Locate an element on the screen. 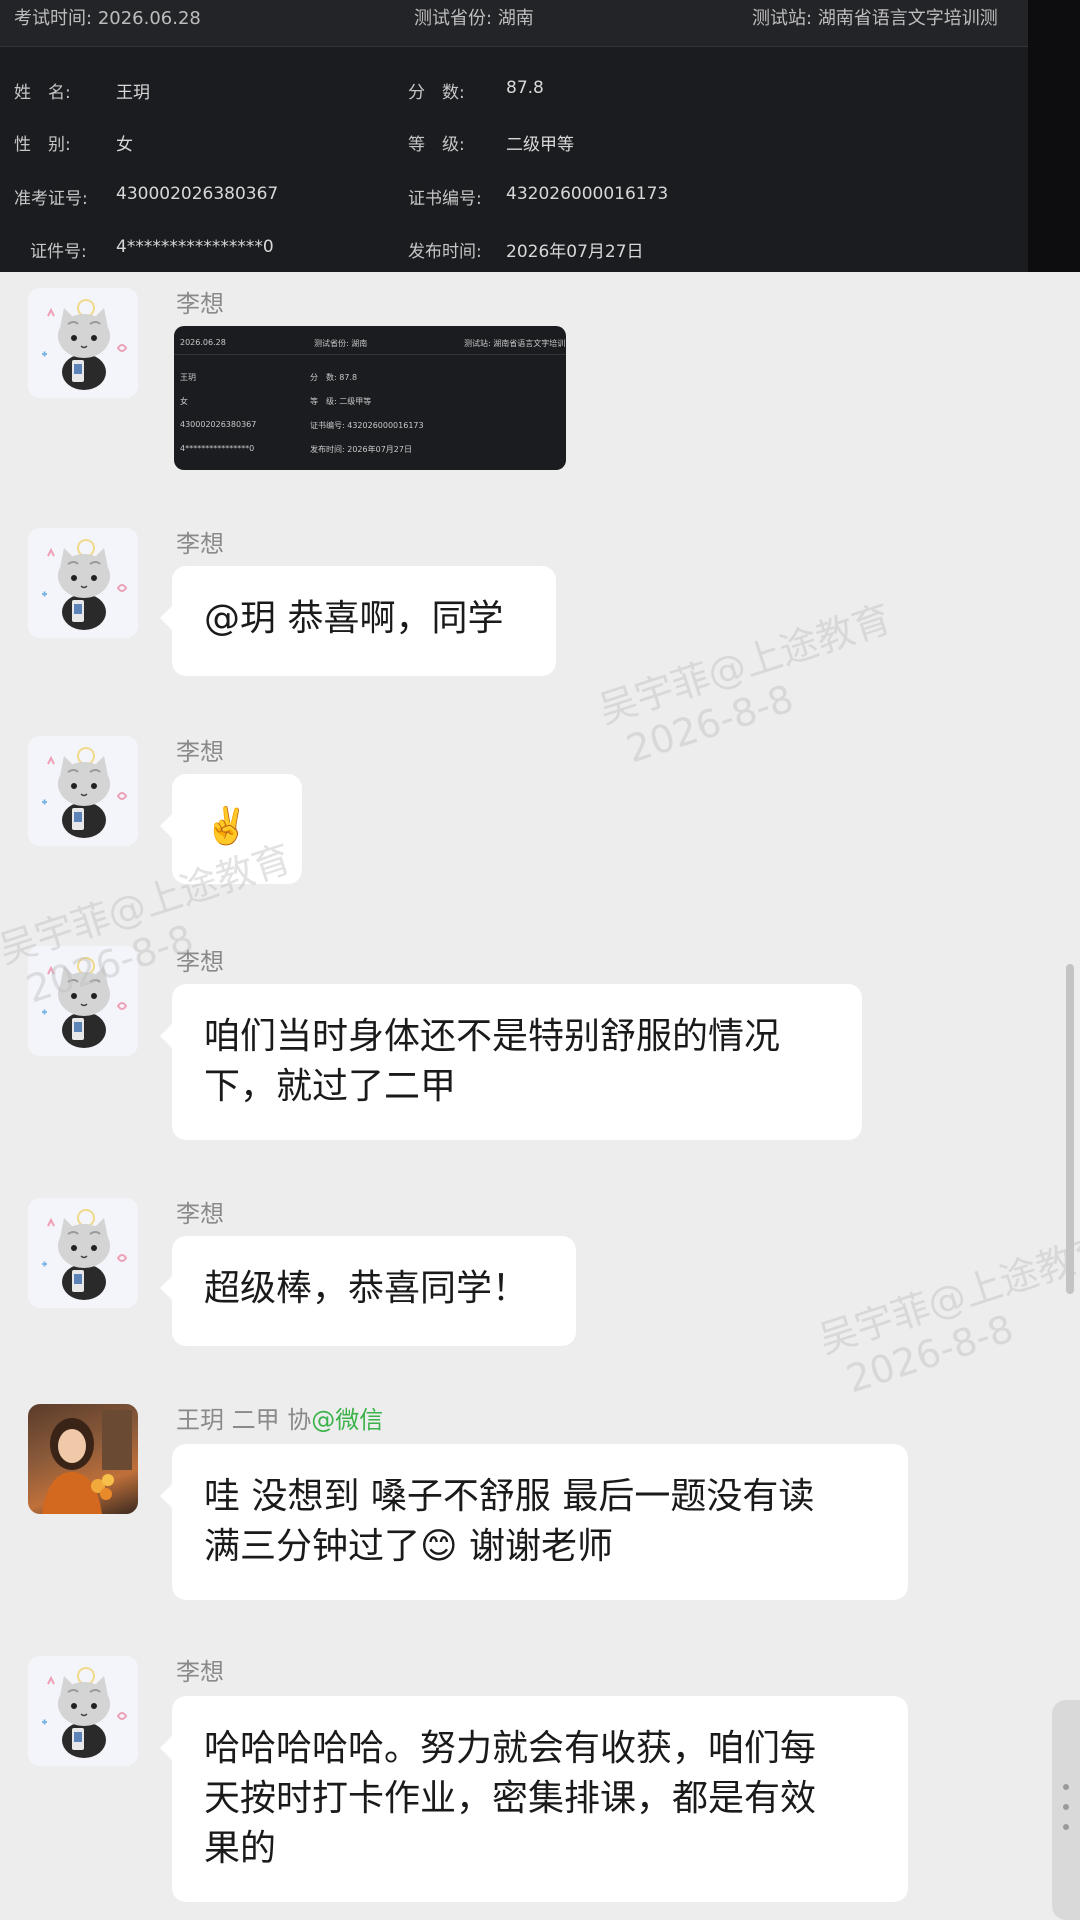 The height and width of the screenshot is (1920, 1080). gender-value: 女 is located at coordinates (124, 145).